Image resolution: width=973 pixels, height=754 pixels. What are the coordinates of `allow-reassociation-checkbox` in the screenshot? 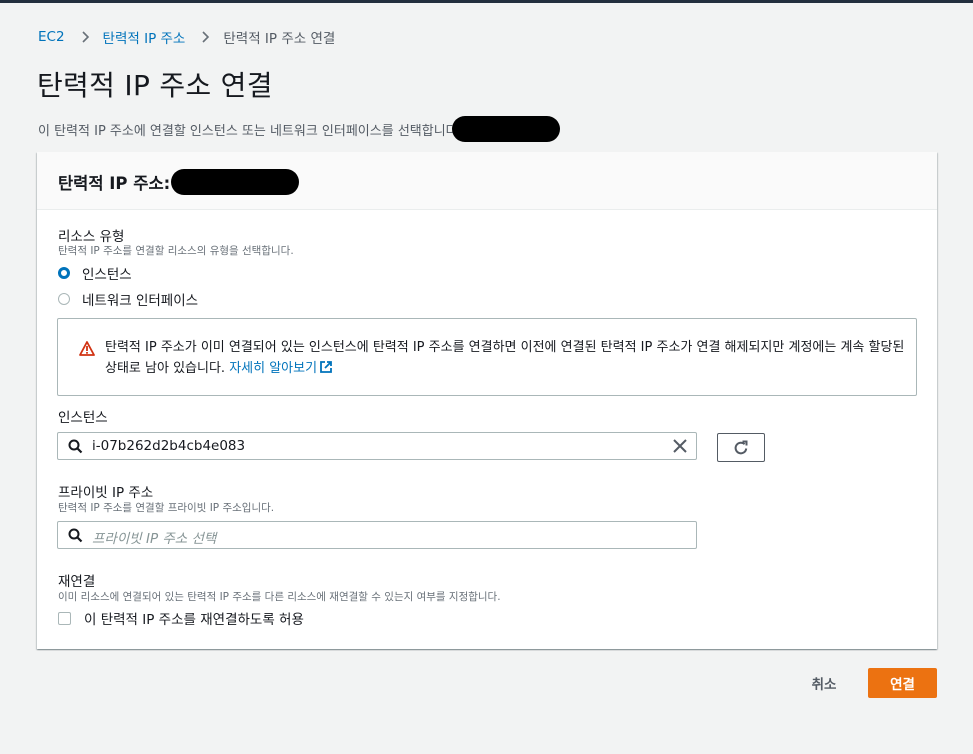 It's located at (64, 618).